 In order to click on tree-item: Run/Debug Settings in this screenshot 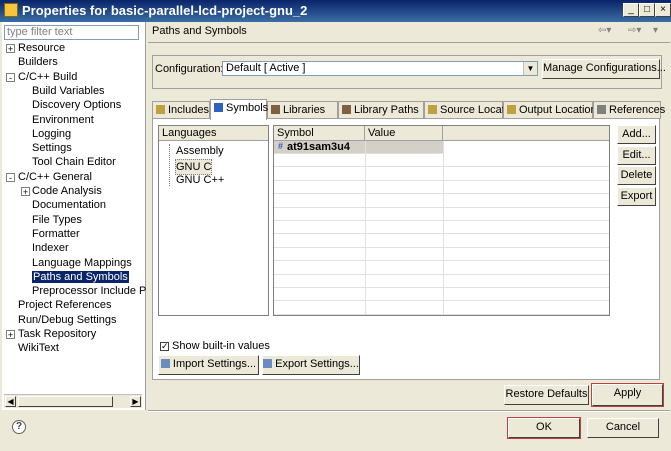, I will do `click(67, 320)`.